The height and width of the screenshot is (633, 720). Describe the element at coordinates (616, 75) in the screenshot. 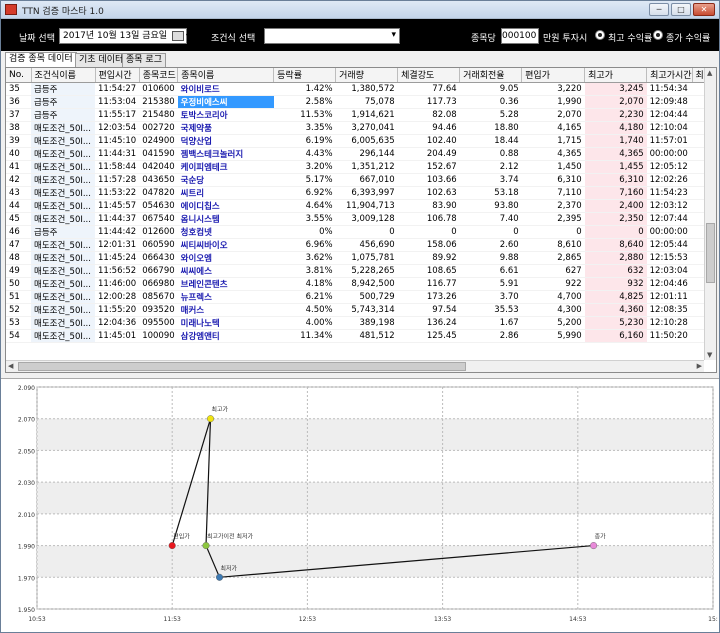

I see `column-header: 최고가` at that location.